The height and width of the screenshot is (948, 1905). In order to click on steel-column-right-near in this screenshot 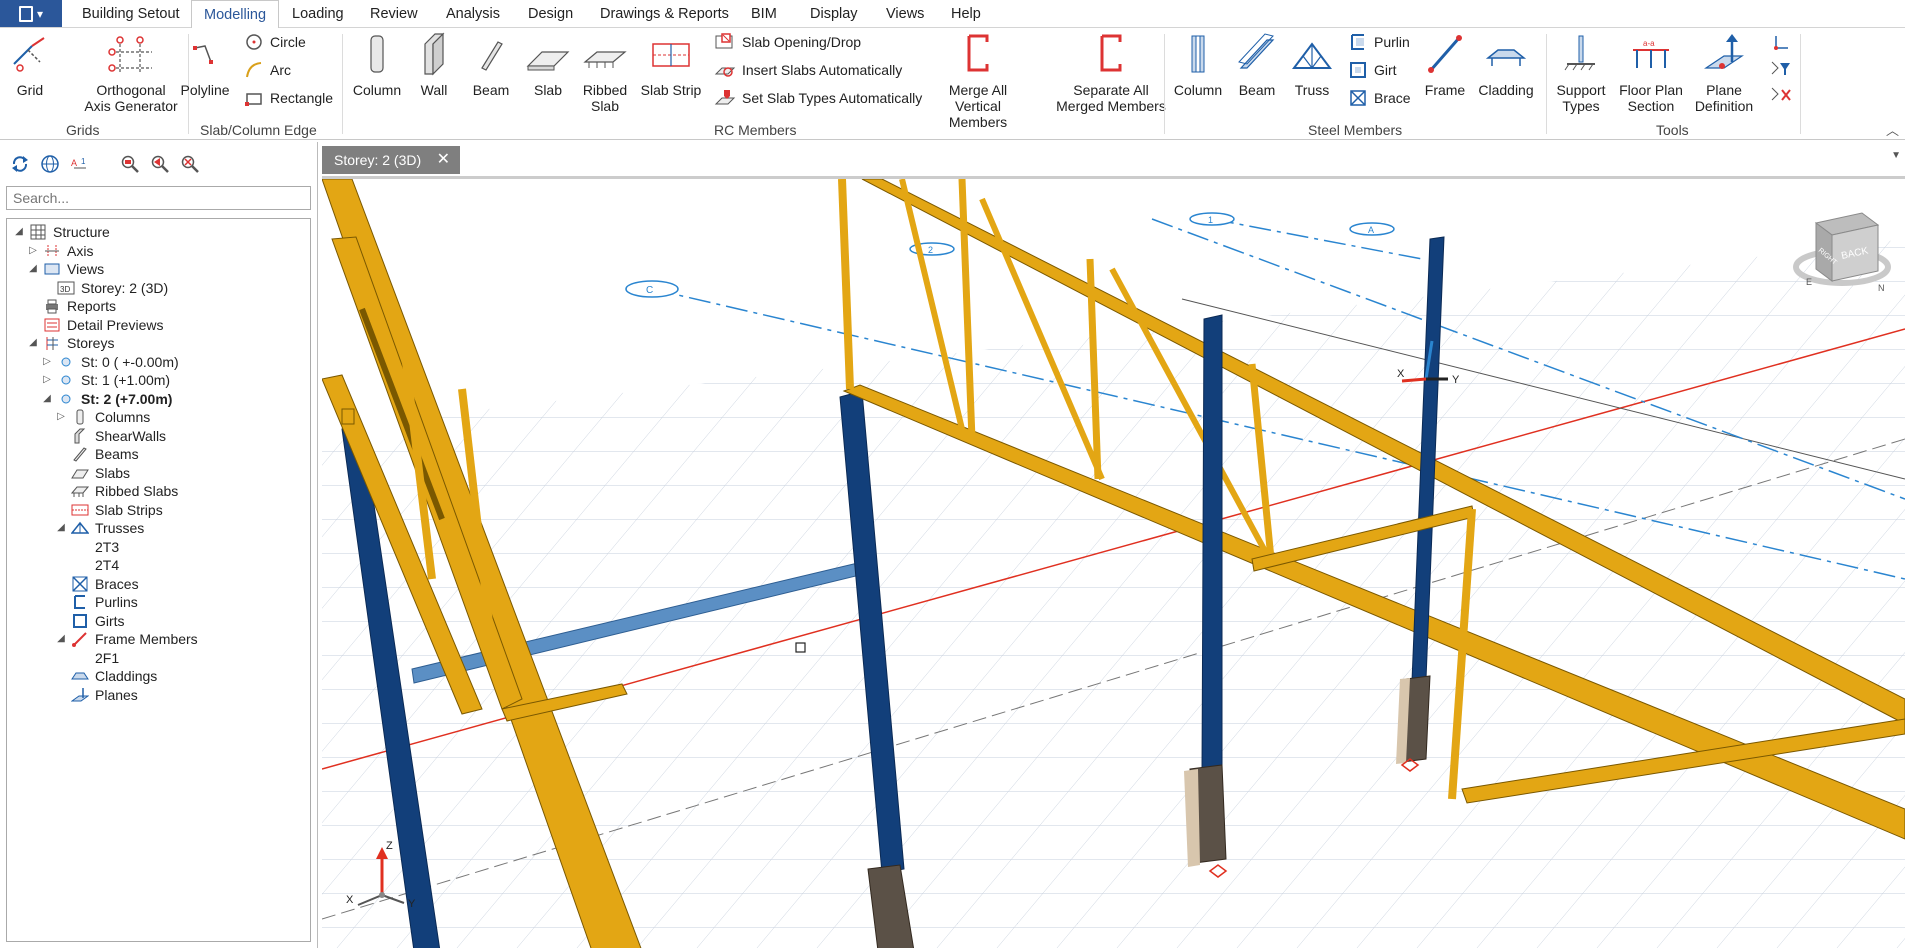, I will do `click(1212, 544)`.